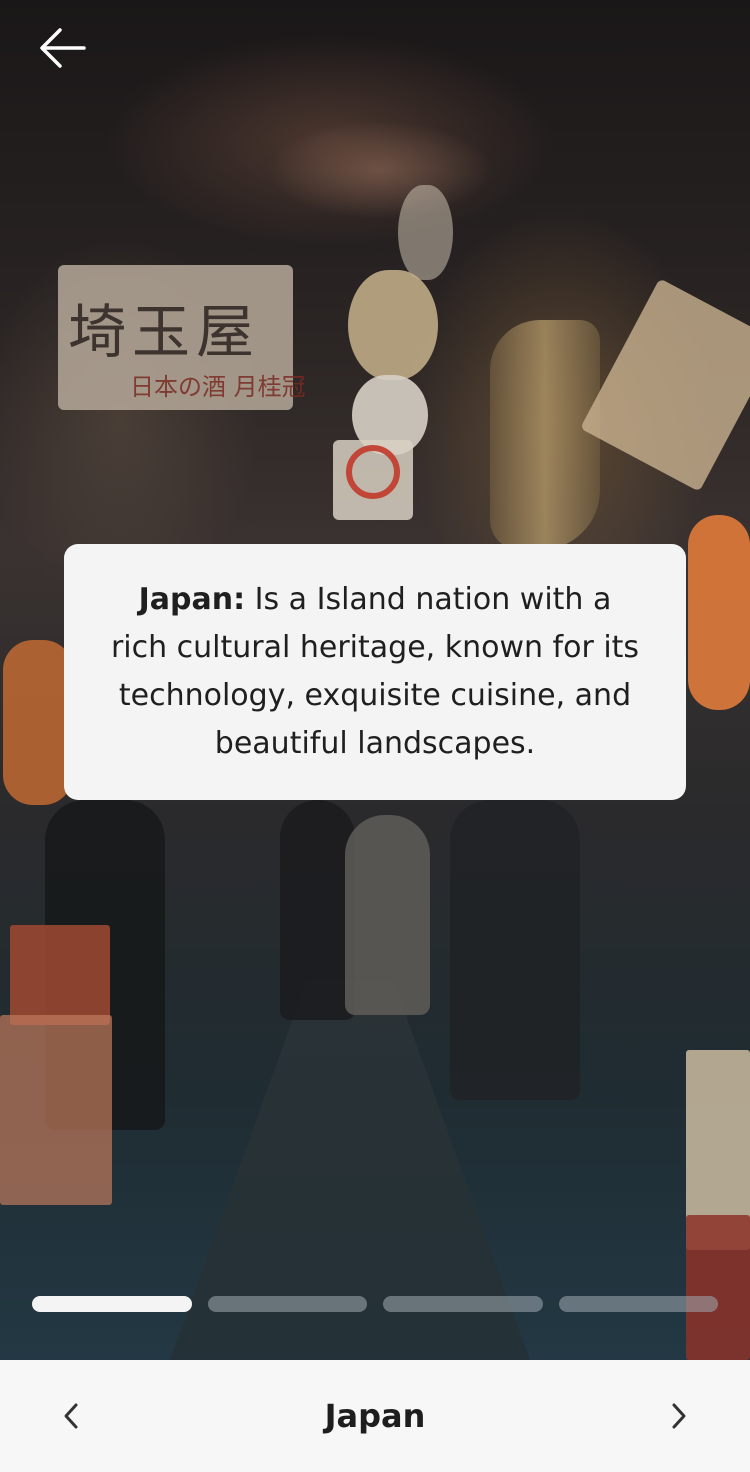 Image resolution: width=750 pixels, height=1472 pixels. Describe the element at coordinates (164, 332) in the screenshot. I see `shop-sign-text: 埼玉屋` at that location.